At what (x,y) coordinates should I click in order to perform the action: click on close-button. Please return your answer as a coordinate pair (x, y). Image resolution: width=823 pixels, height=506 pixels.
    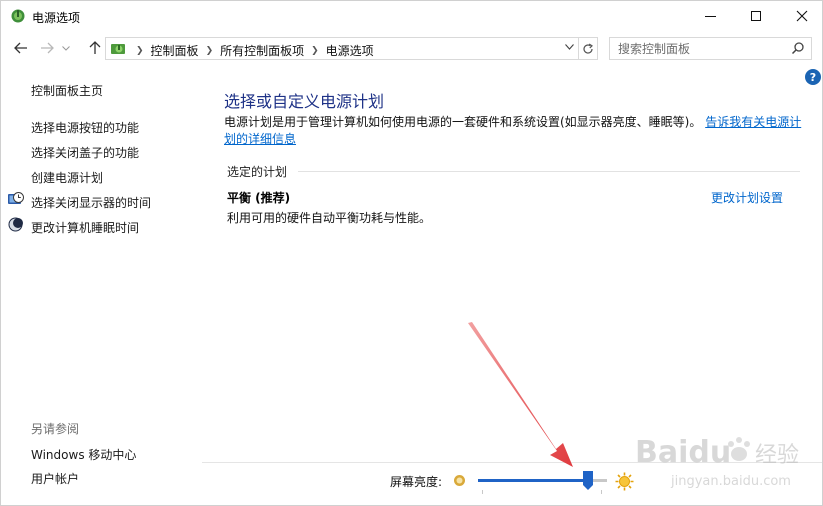
    Looking at the image, I should click on (800, 16).